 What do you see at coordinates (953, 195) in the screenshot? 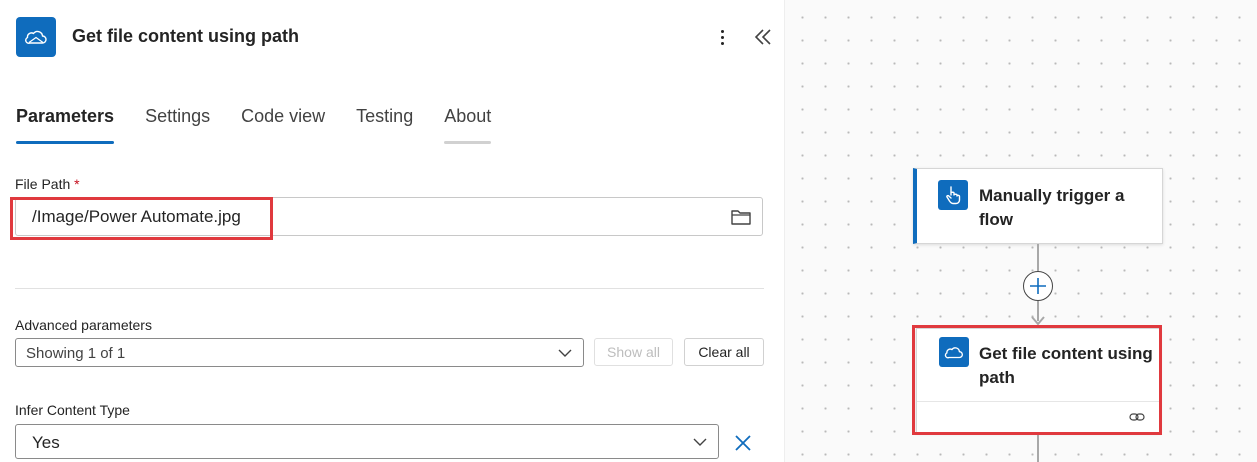
I see `touch-trigger-icon` at bounding box center [953, 195].